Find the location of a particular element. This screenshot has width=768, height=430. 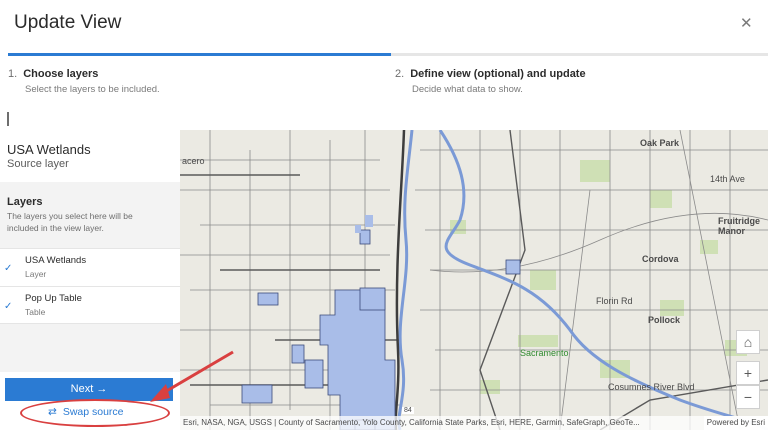

step-title: Define view (optional) and update is located at coordinates (498, 74).